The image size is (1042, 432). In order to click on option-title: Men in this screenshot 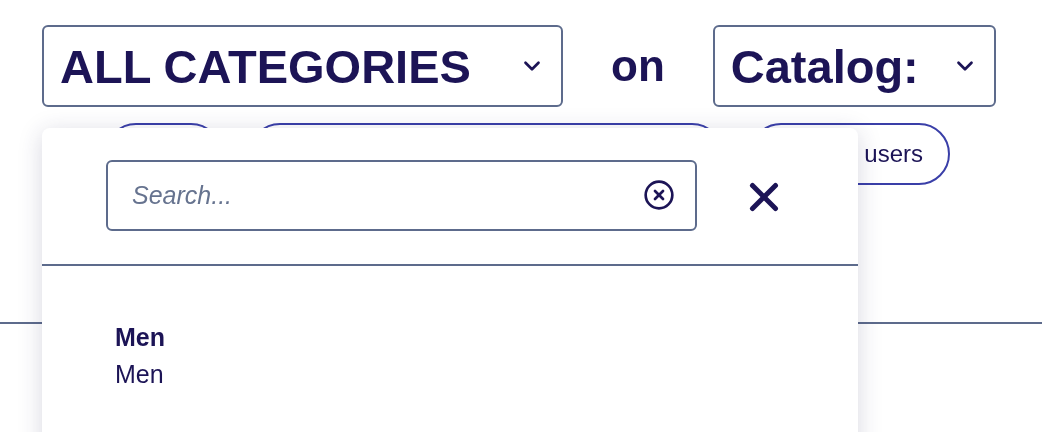, I will do `click(486, 337)`.